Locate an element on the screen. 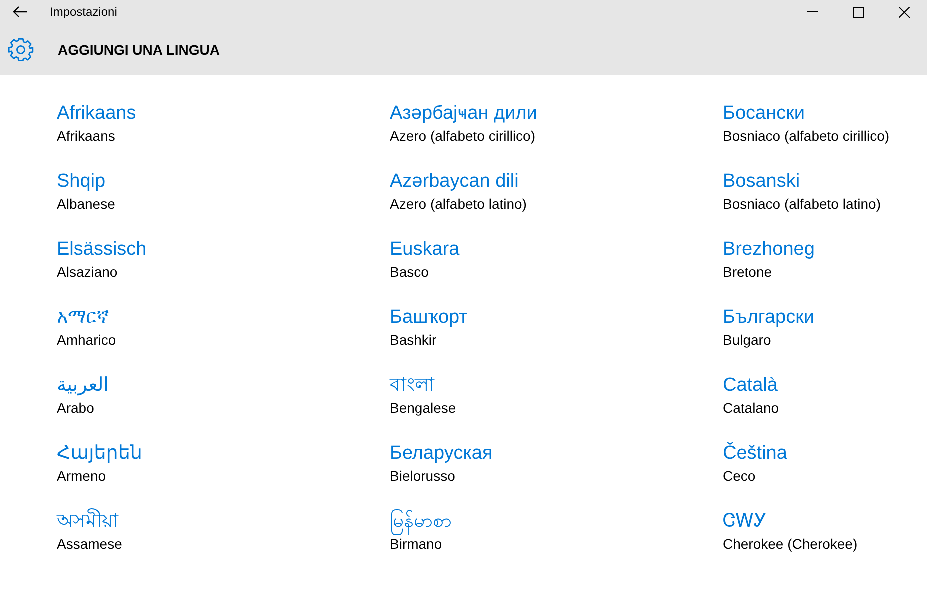 The height and width of the screenshot is (600, 927). language-link: Bosanski is located at coordinates (761, 182).